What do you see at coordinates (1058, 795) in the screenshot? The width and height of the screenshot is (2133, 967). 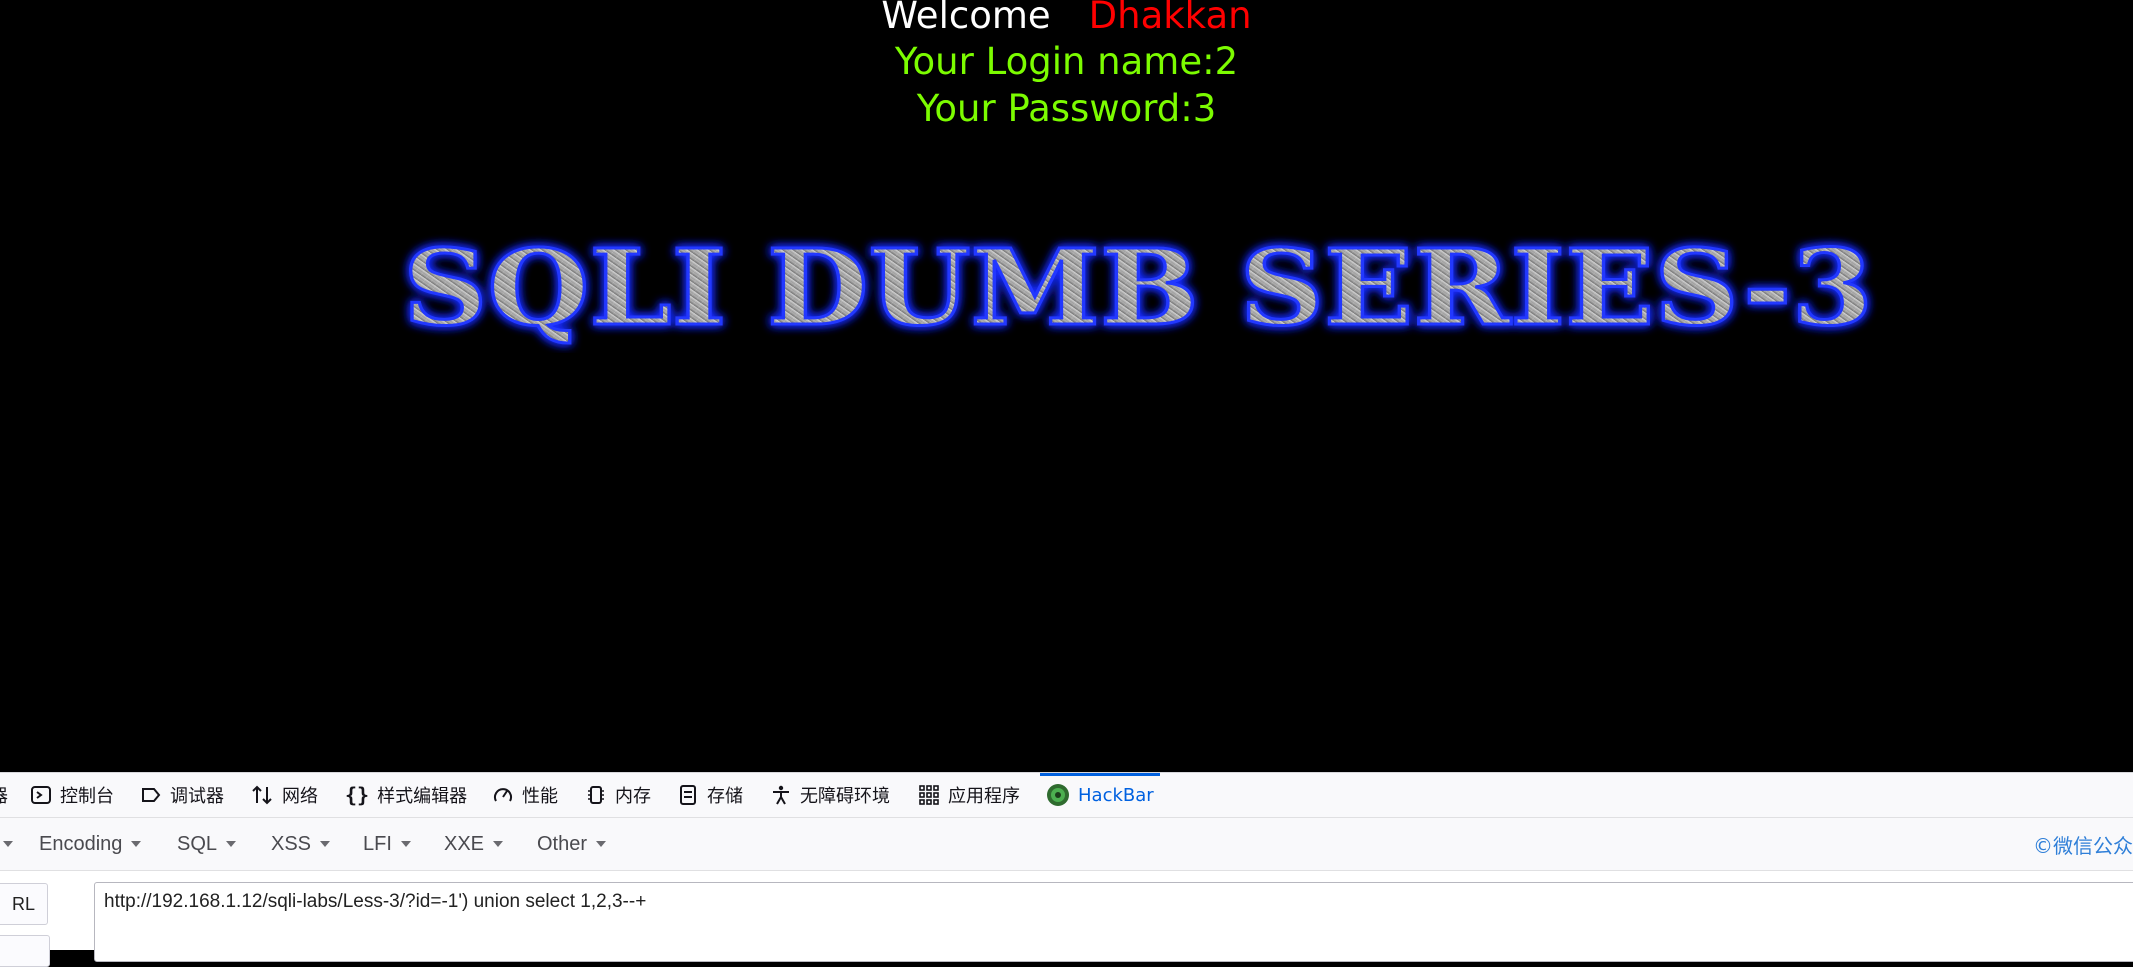 I see `hackbar-icon` at bounding box center [1058, 795].